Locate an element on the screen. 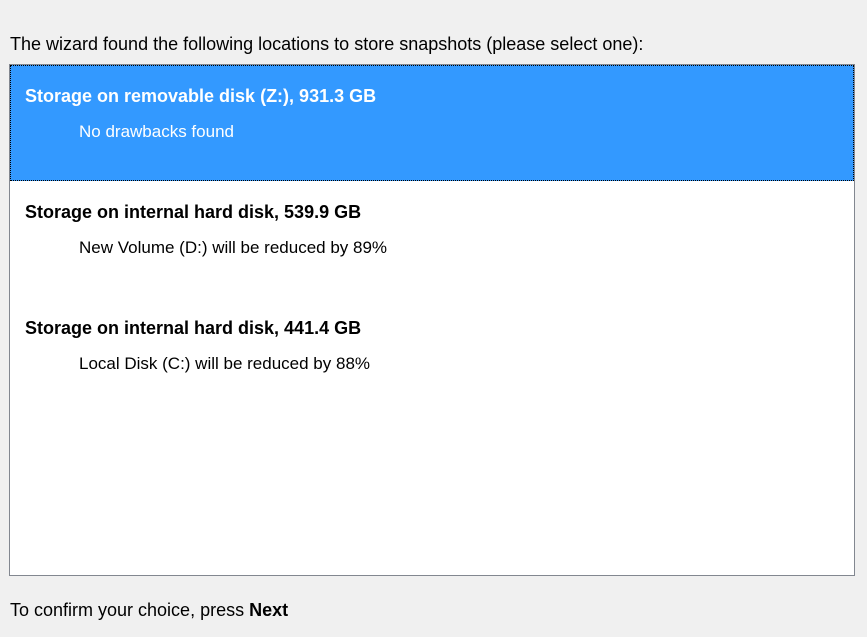  location-title: Storage on internal hard disk, 441.4 GB is located at coordinates (193, 328).